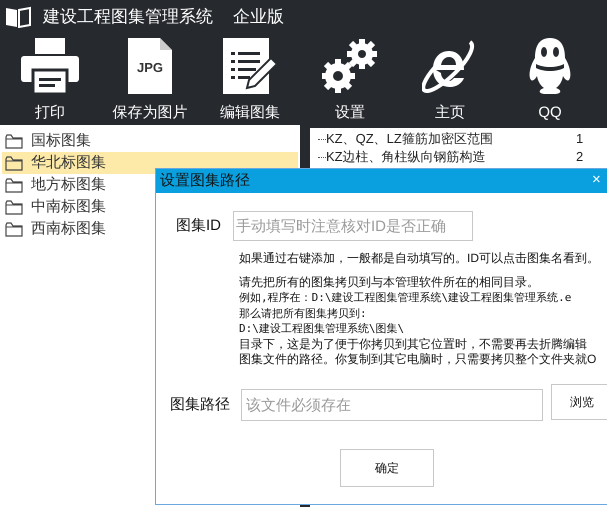  I want to click on note-text: D:\建设工程图集管理系统\图集\, so click(322, 329).